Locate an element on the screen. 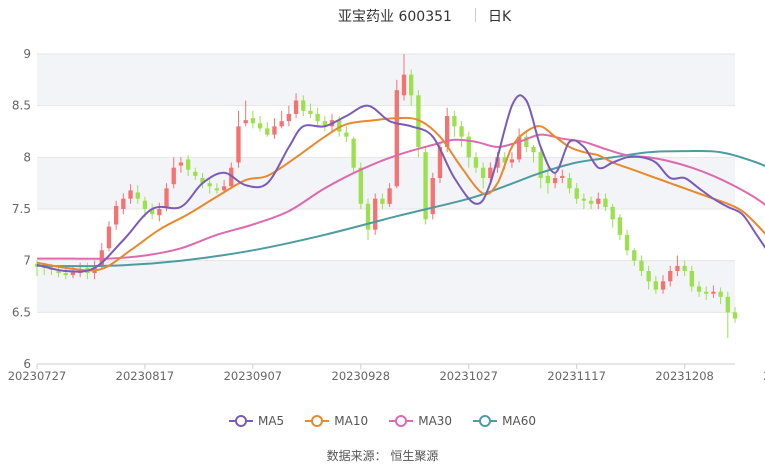 The image size is (765, 465). legend-item-ma60: MA60 is located at coordinates (504, 421).